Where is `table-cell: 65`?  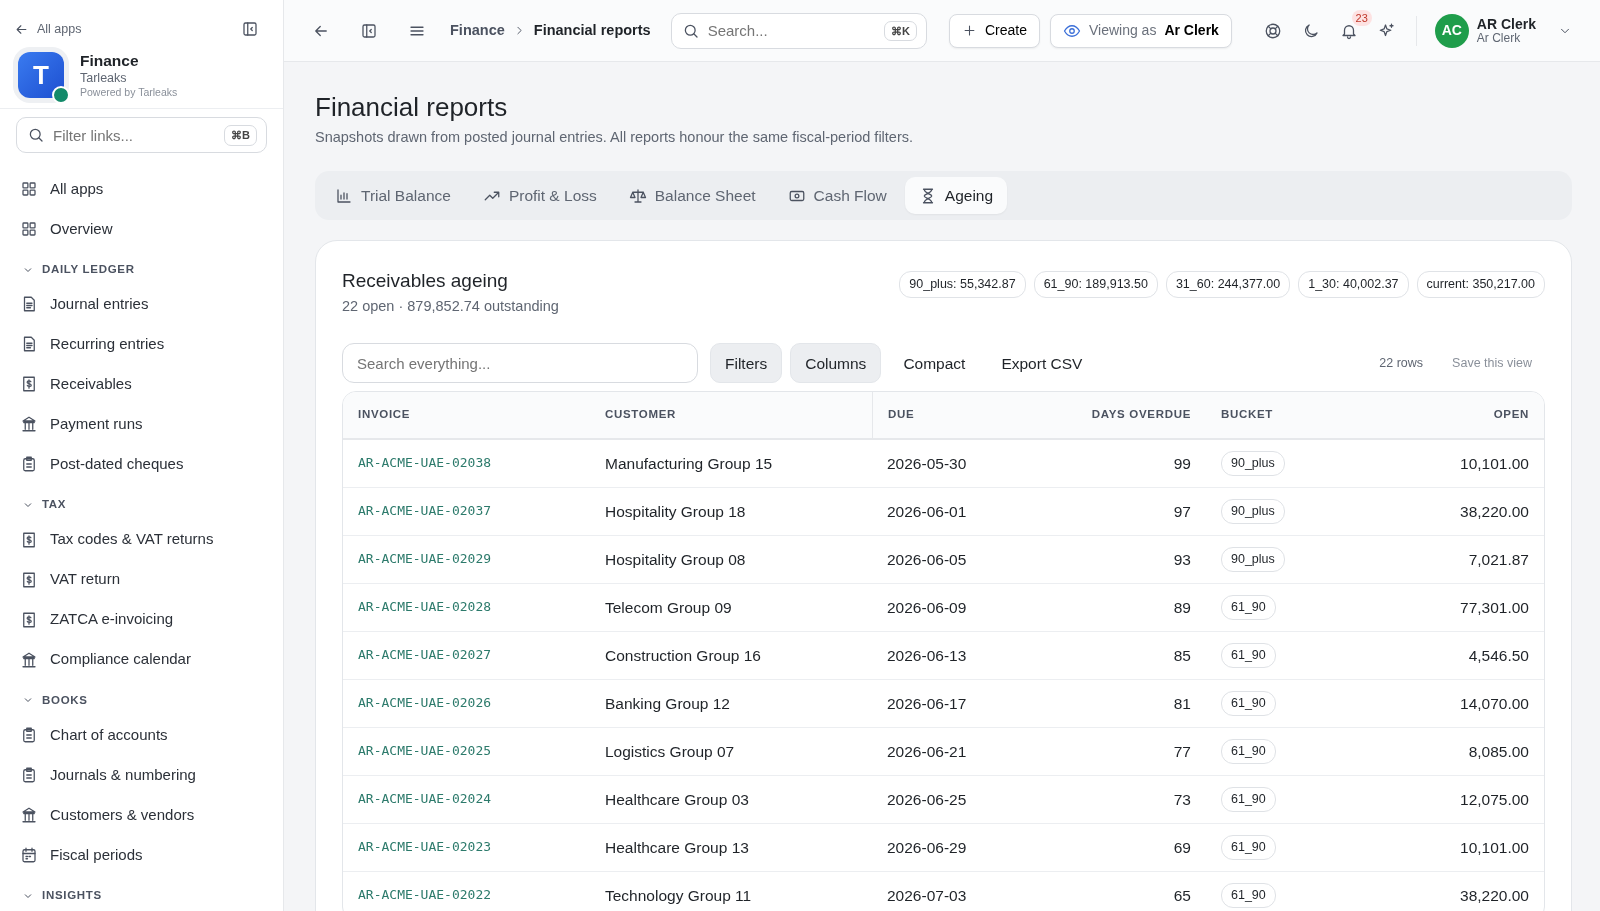
table-cell: 65 is located at coordinates (1139, 891).